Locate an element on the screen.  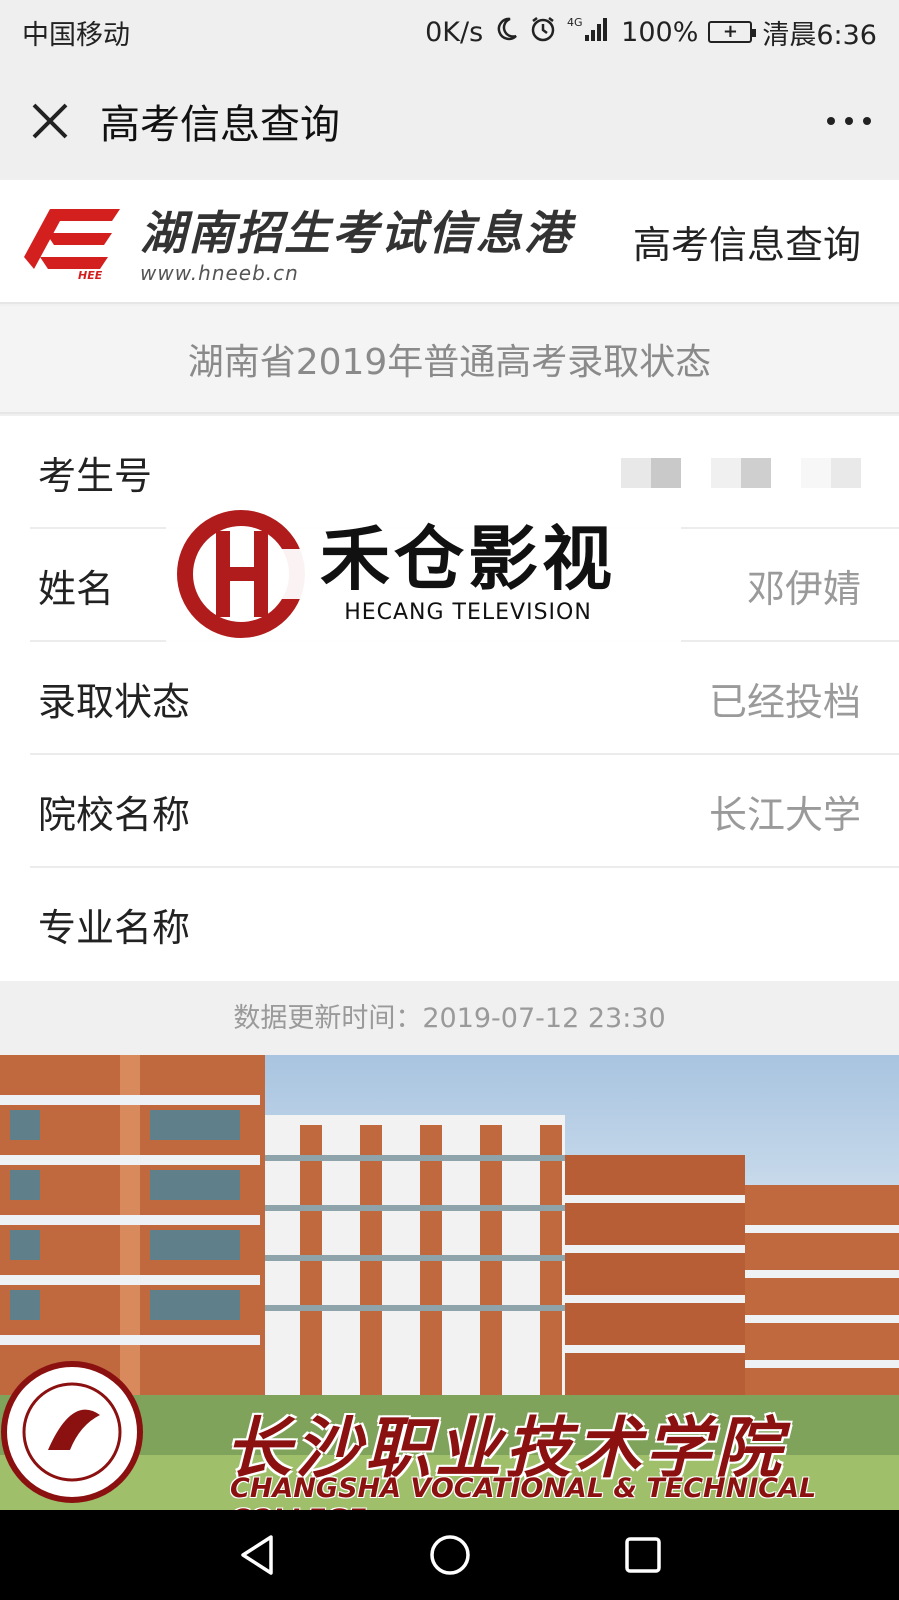
back-button is located at coordinates (257, 1555).